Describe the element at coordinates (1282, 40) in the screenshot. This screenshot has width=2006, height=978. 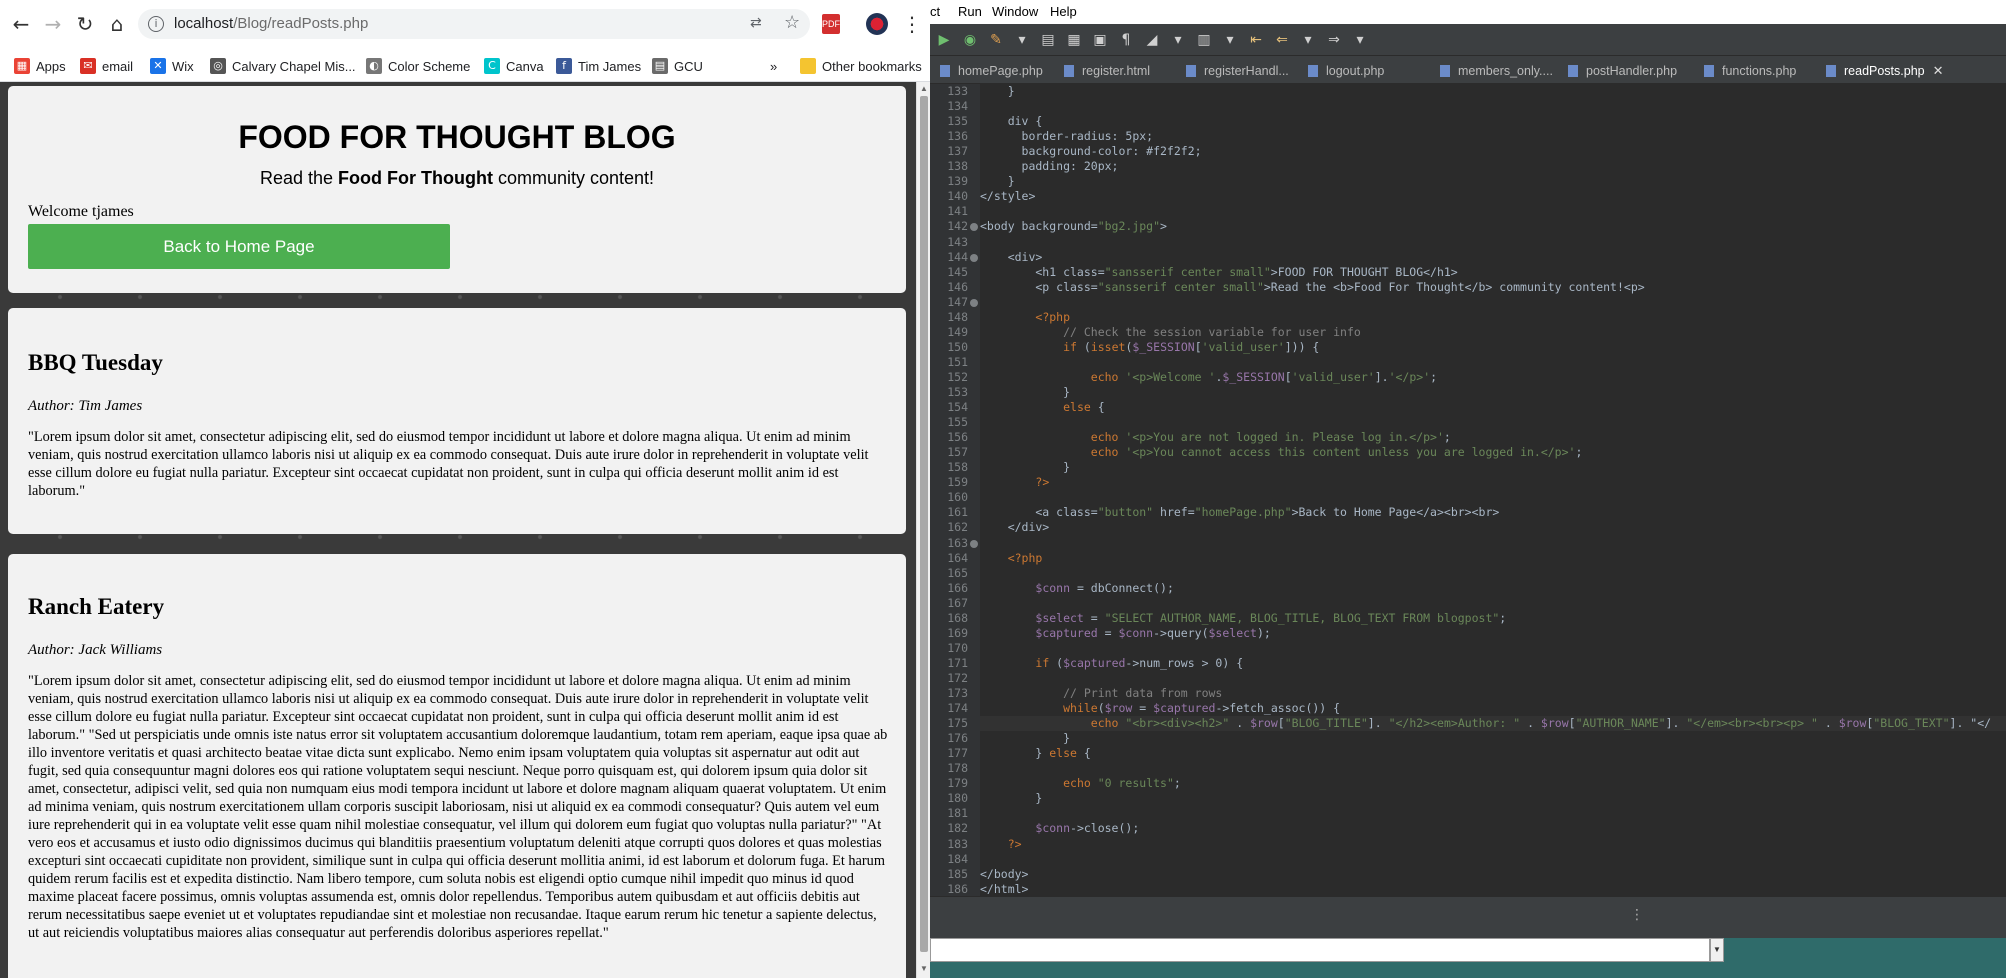
I see `back-nav-icon: ⇐` at that location.